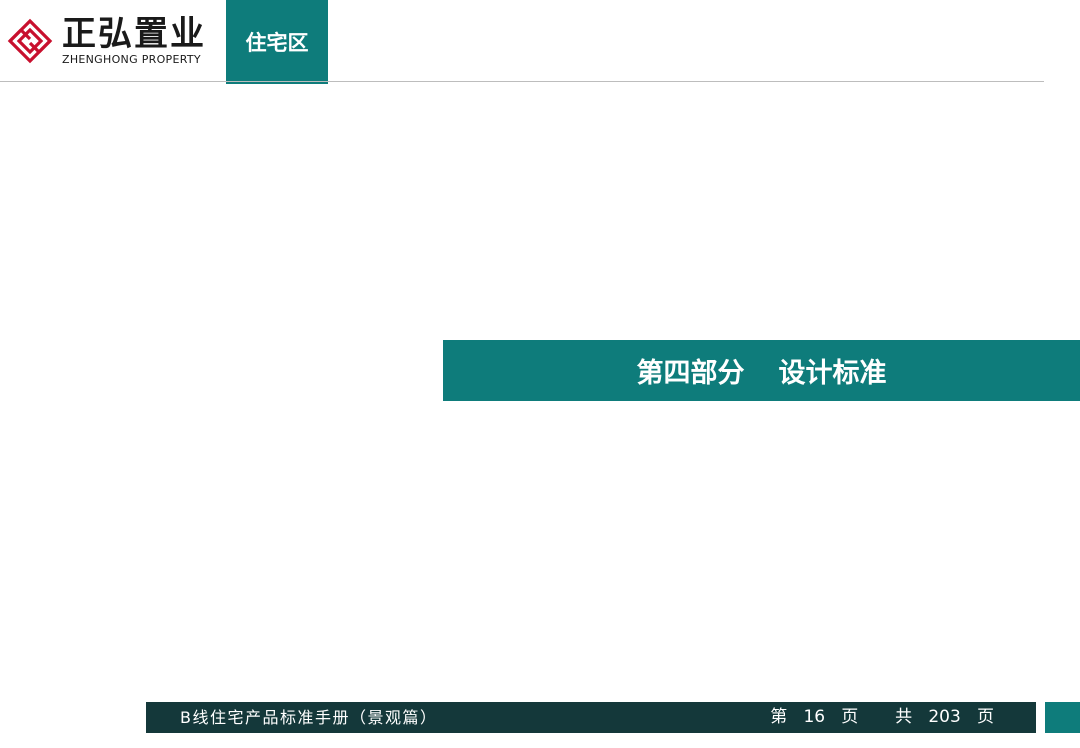 The image size is (1080, 748). Describe the element at coordinates (277, 42) in the screenshot. I see `section-tab: 住宅区` at that location.